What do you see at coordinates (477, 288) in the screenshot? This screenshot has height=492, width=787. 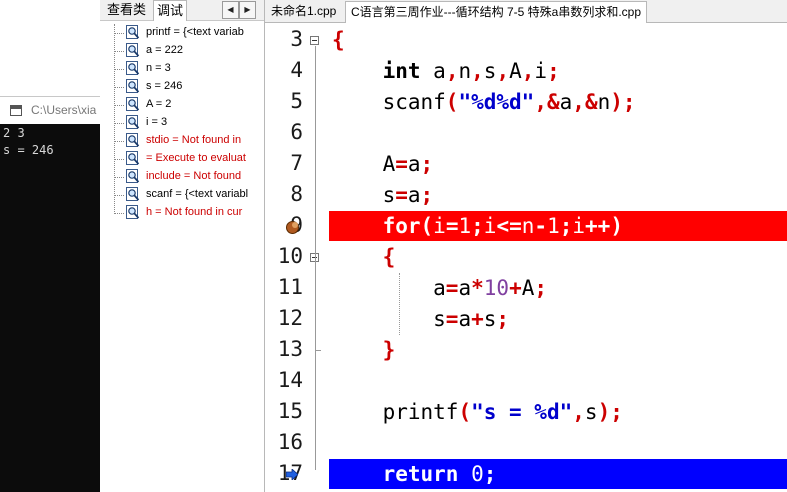 I see `code-token: *` at bounding box center [477, 288].